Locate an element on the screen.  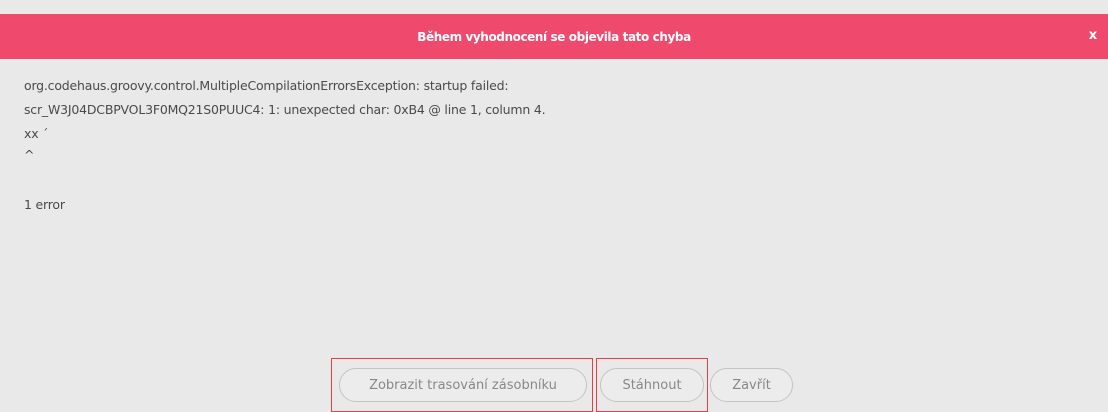
close-icon: x is located at coordinates (1093, 36).